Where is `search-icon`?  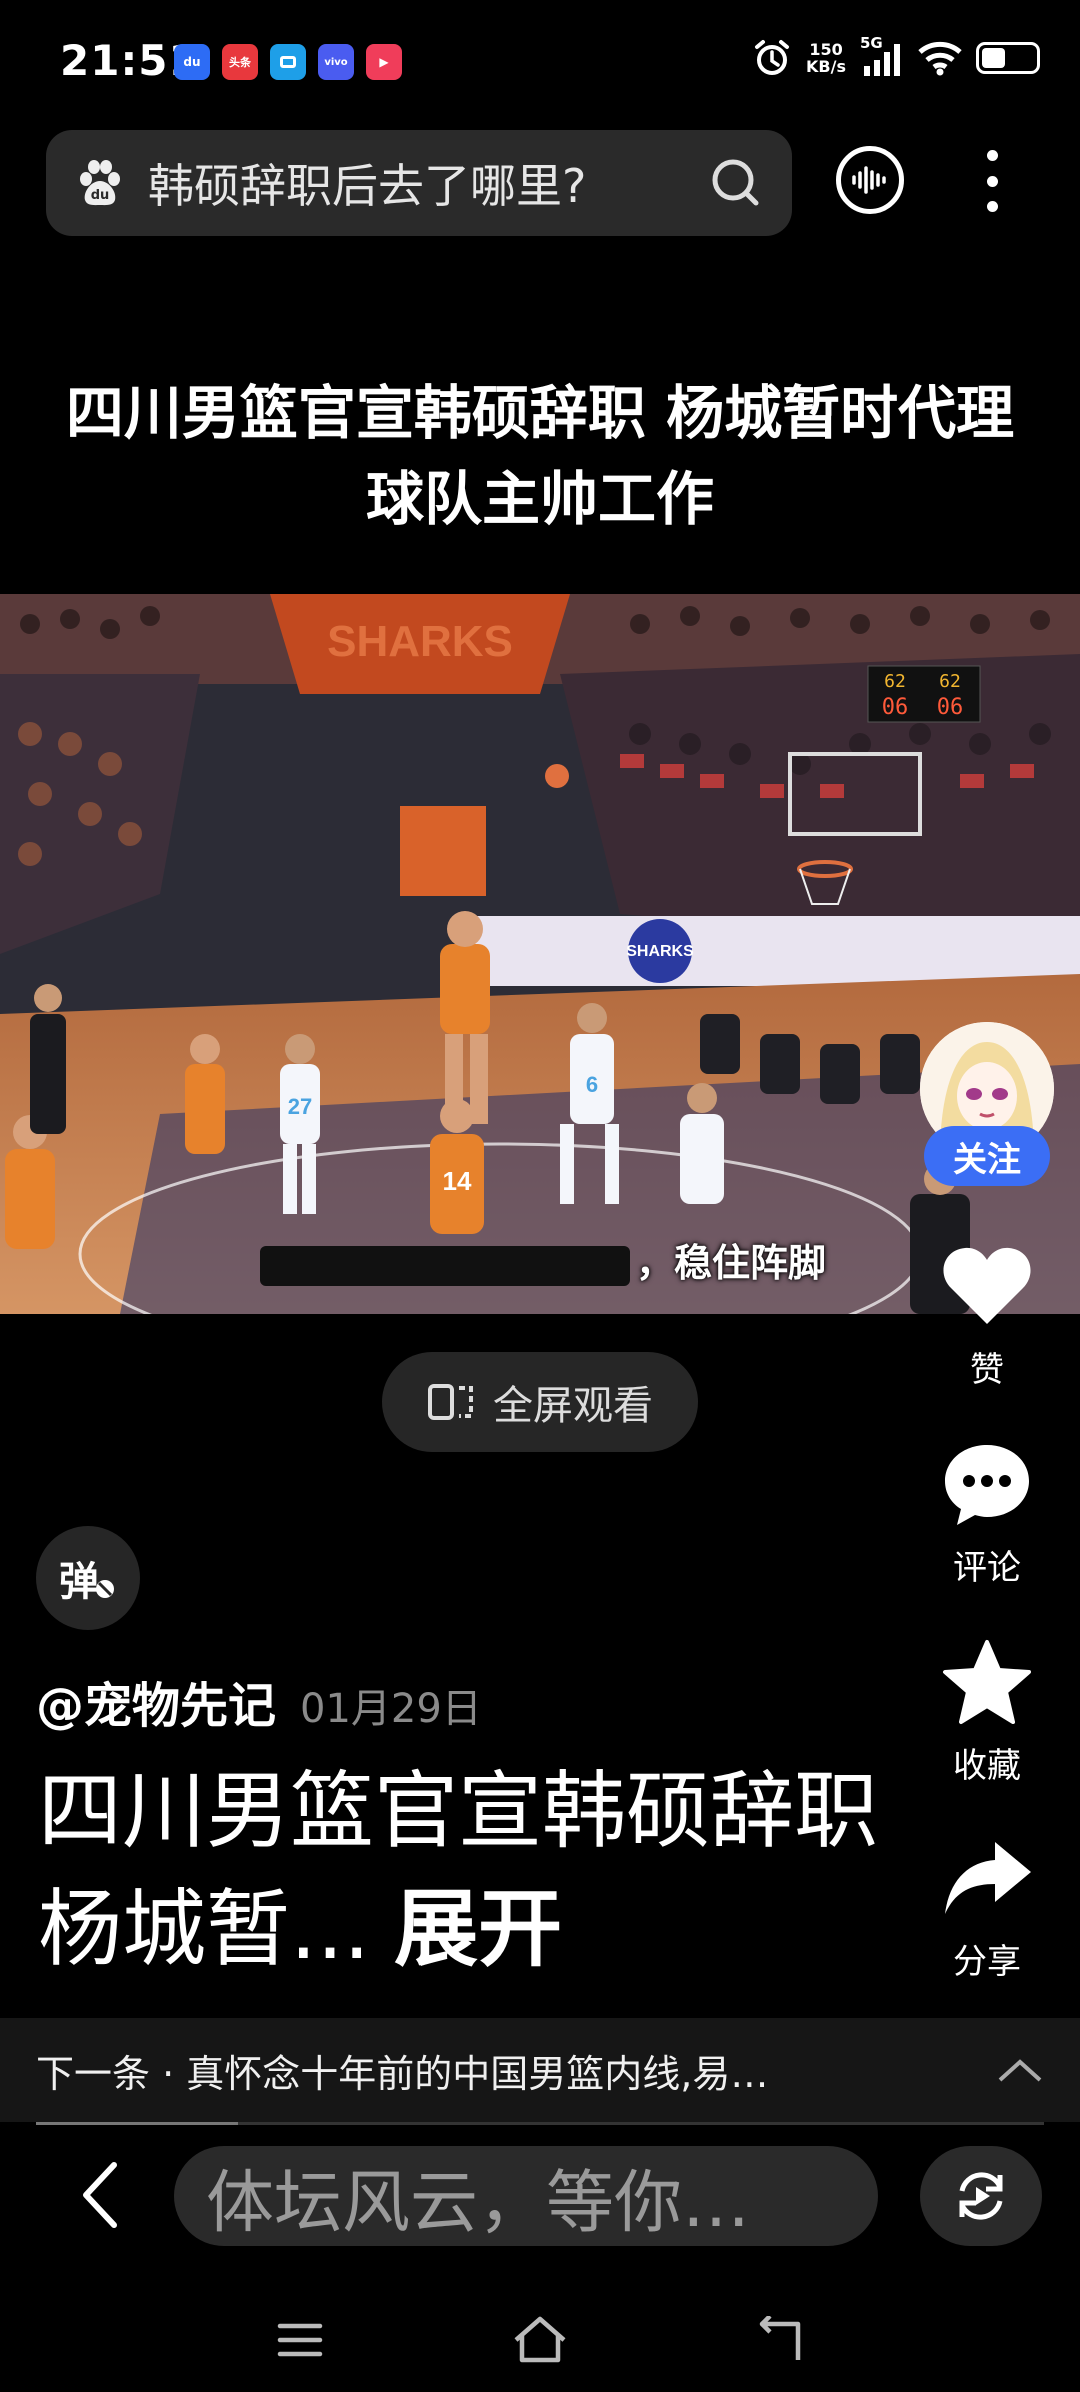
search-icon is located at coordinates (736, 183).